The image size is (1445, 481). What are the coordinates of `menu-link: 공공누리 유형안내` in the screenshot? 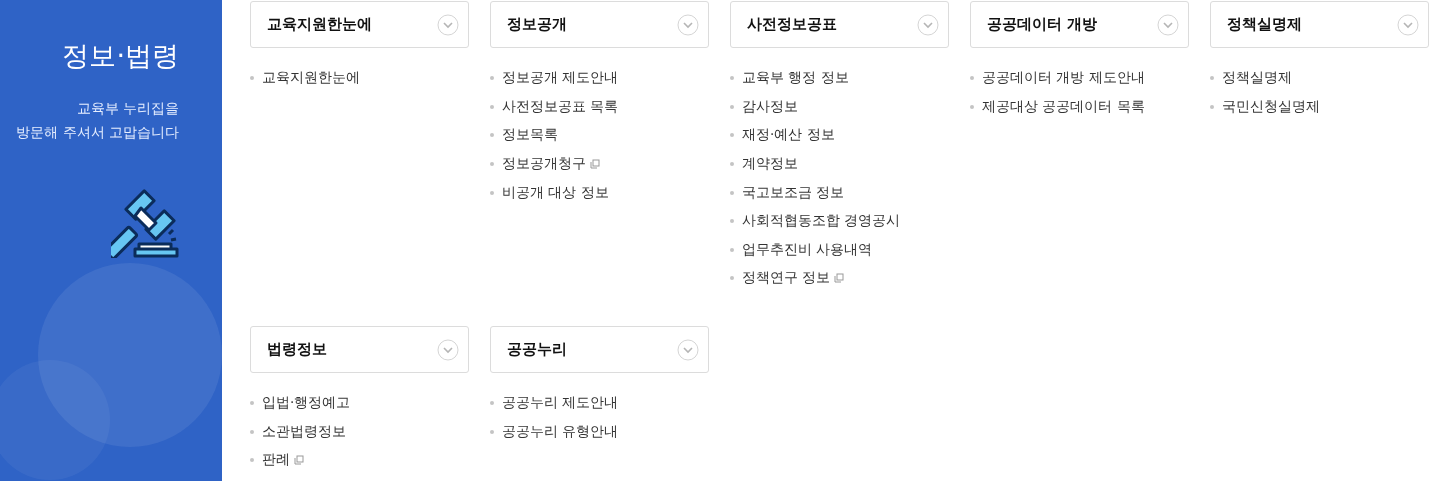 It's located at (560, 431).